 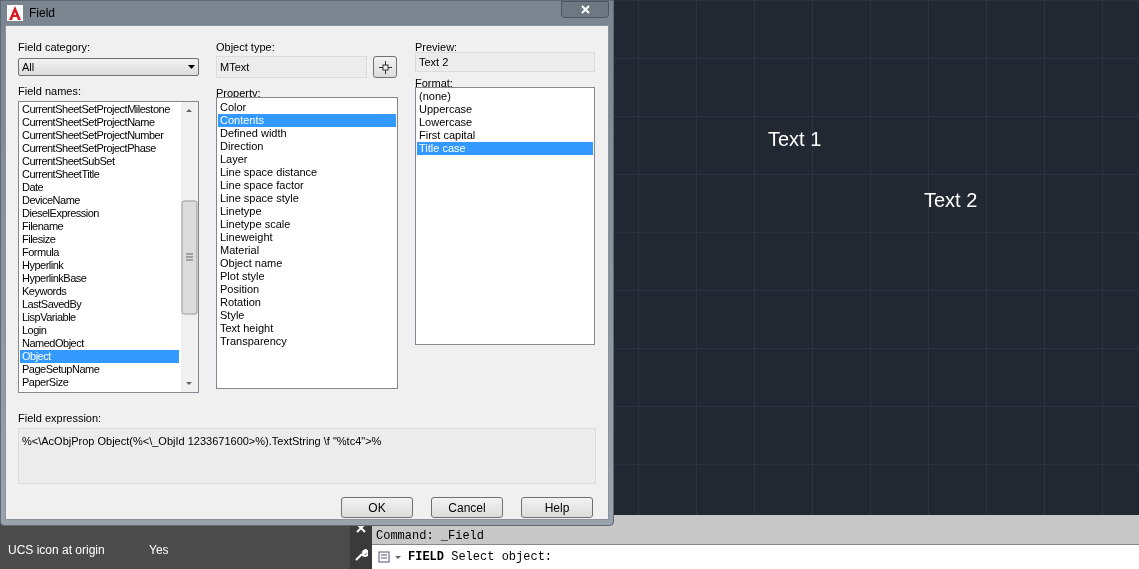 I want to click on list-item: CurrentSheetSetProjectMilestone, so click(x=99, y=109).